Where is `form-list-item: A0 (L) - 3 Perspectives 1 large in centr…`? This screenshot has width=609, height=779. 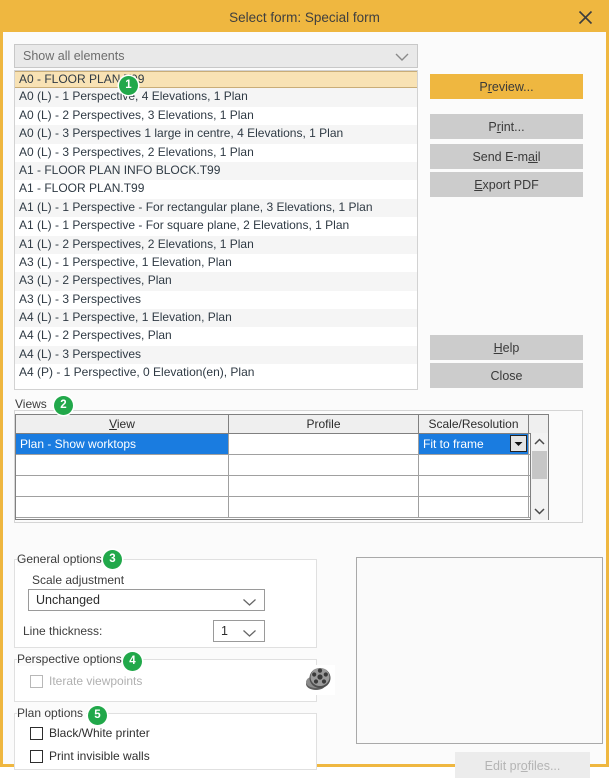 form-list-item: A0 (L) - 3 Perspectives 1 large in centr… is located at coordinates (216, 134).